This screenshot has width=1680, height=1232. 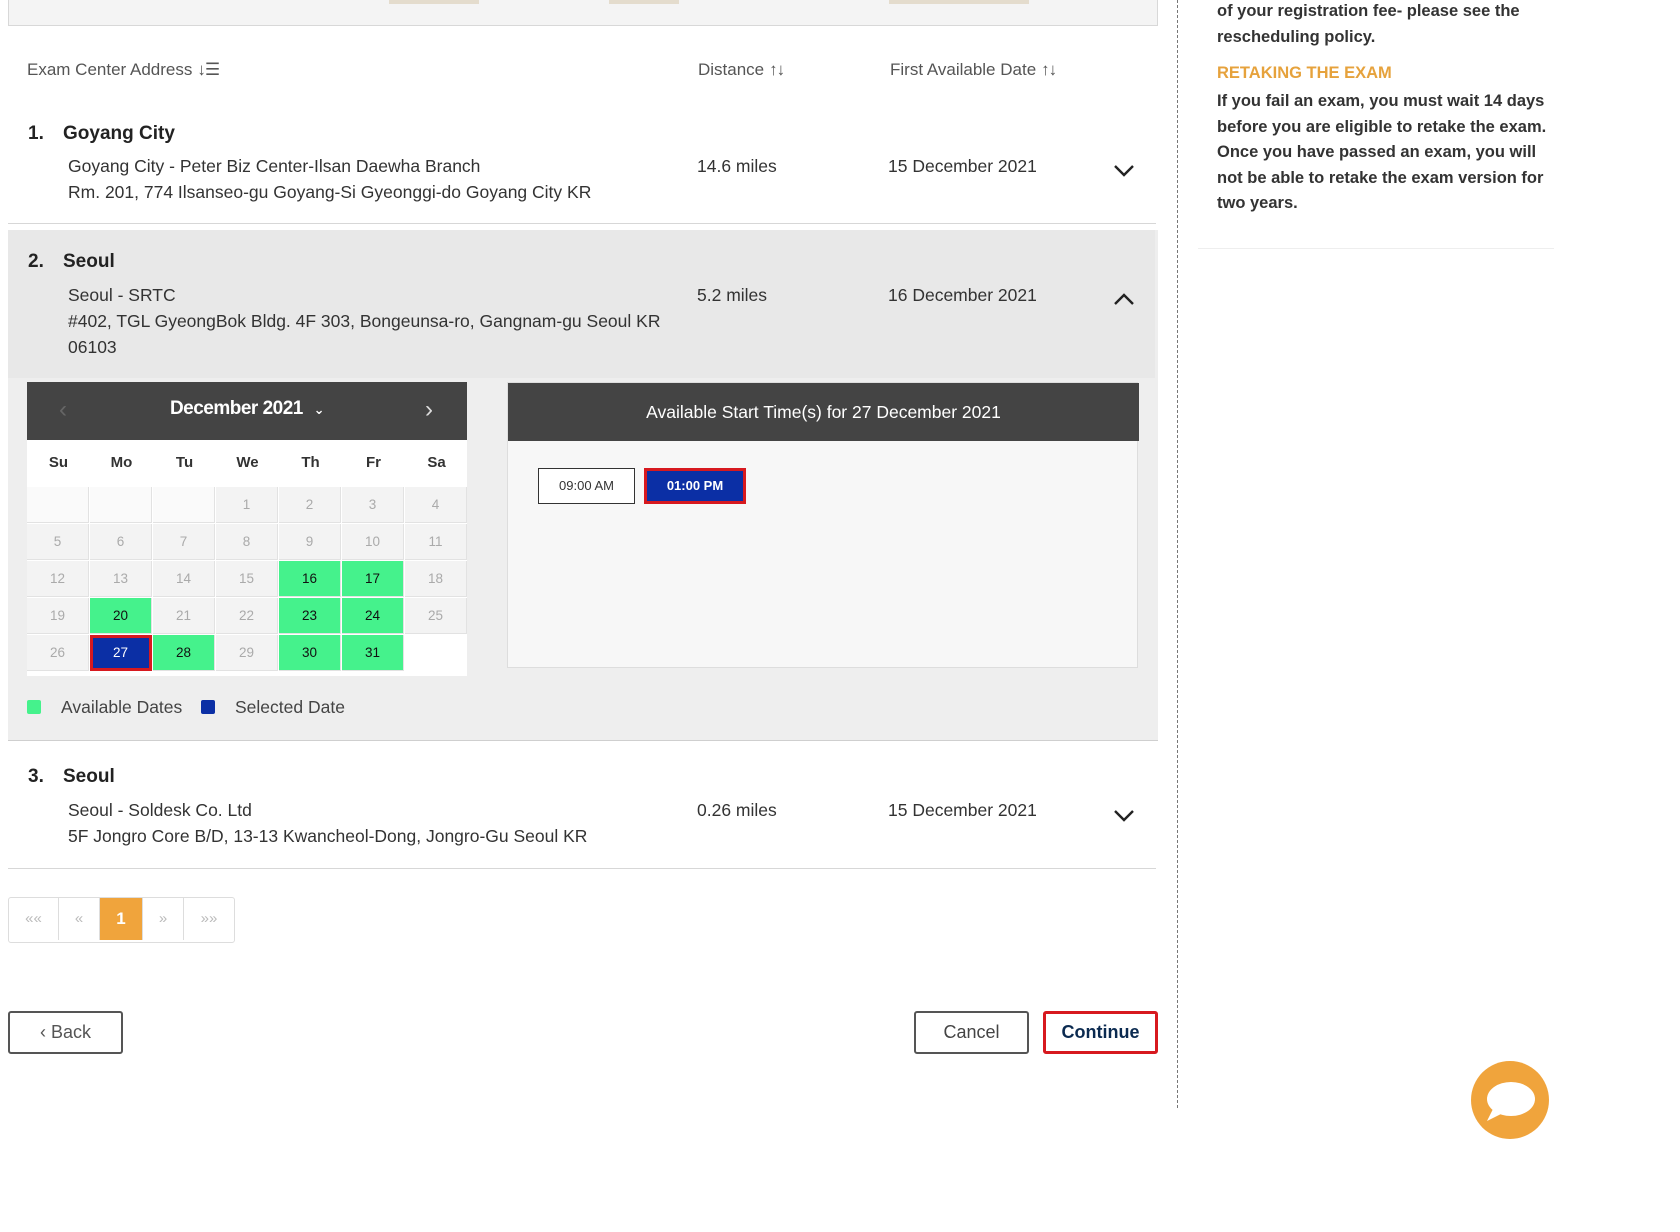 What do you see at coordinates (436, 616) in the screenshot?
I see `unavailable-day-cell: 25` at bounding box center [436, 616].